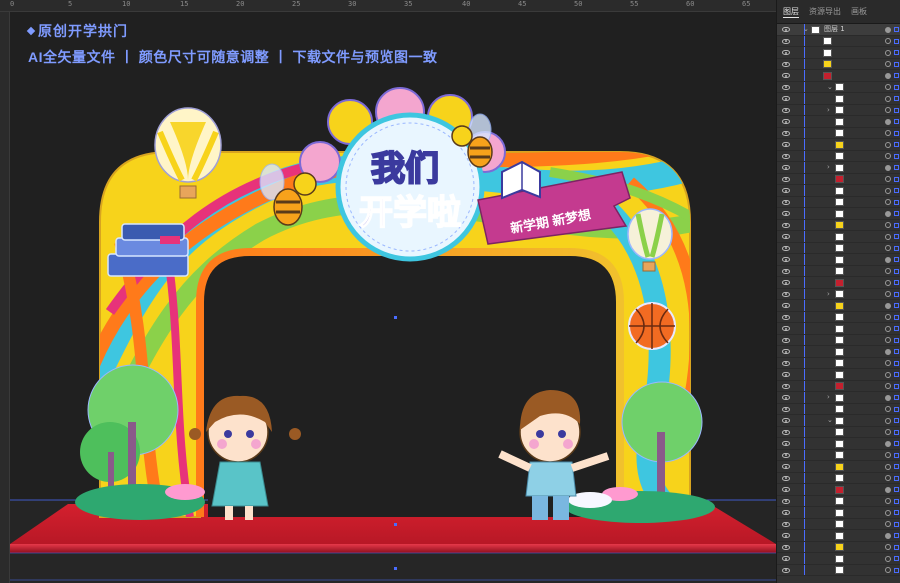 The width and height of the screenshot is (900, 583). I want to click on expand-chevron-icon: ›, so click(828, 110).